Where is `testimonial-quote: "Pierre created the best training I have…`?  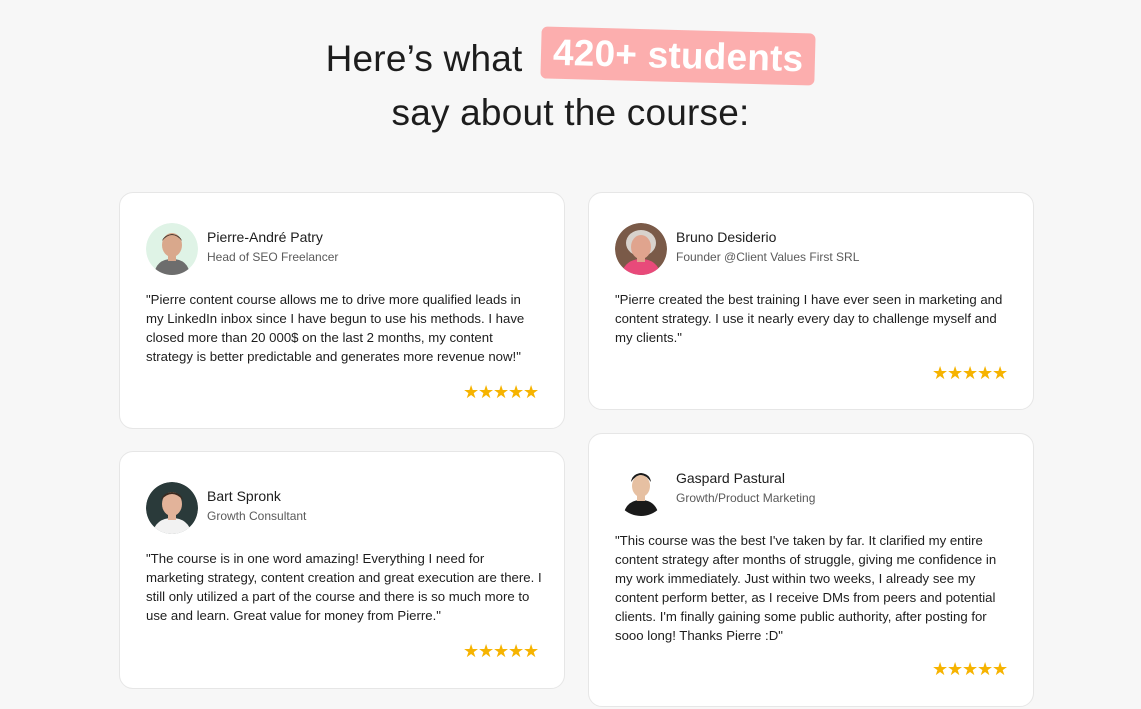
testimonial-quote: "Pierre created the best training I have… is located at coordinates (809, 318).